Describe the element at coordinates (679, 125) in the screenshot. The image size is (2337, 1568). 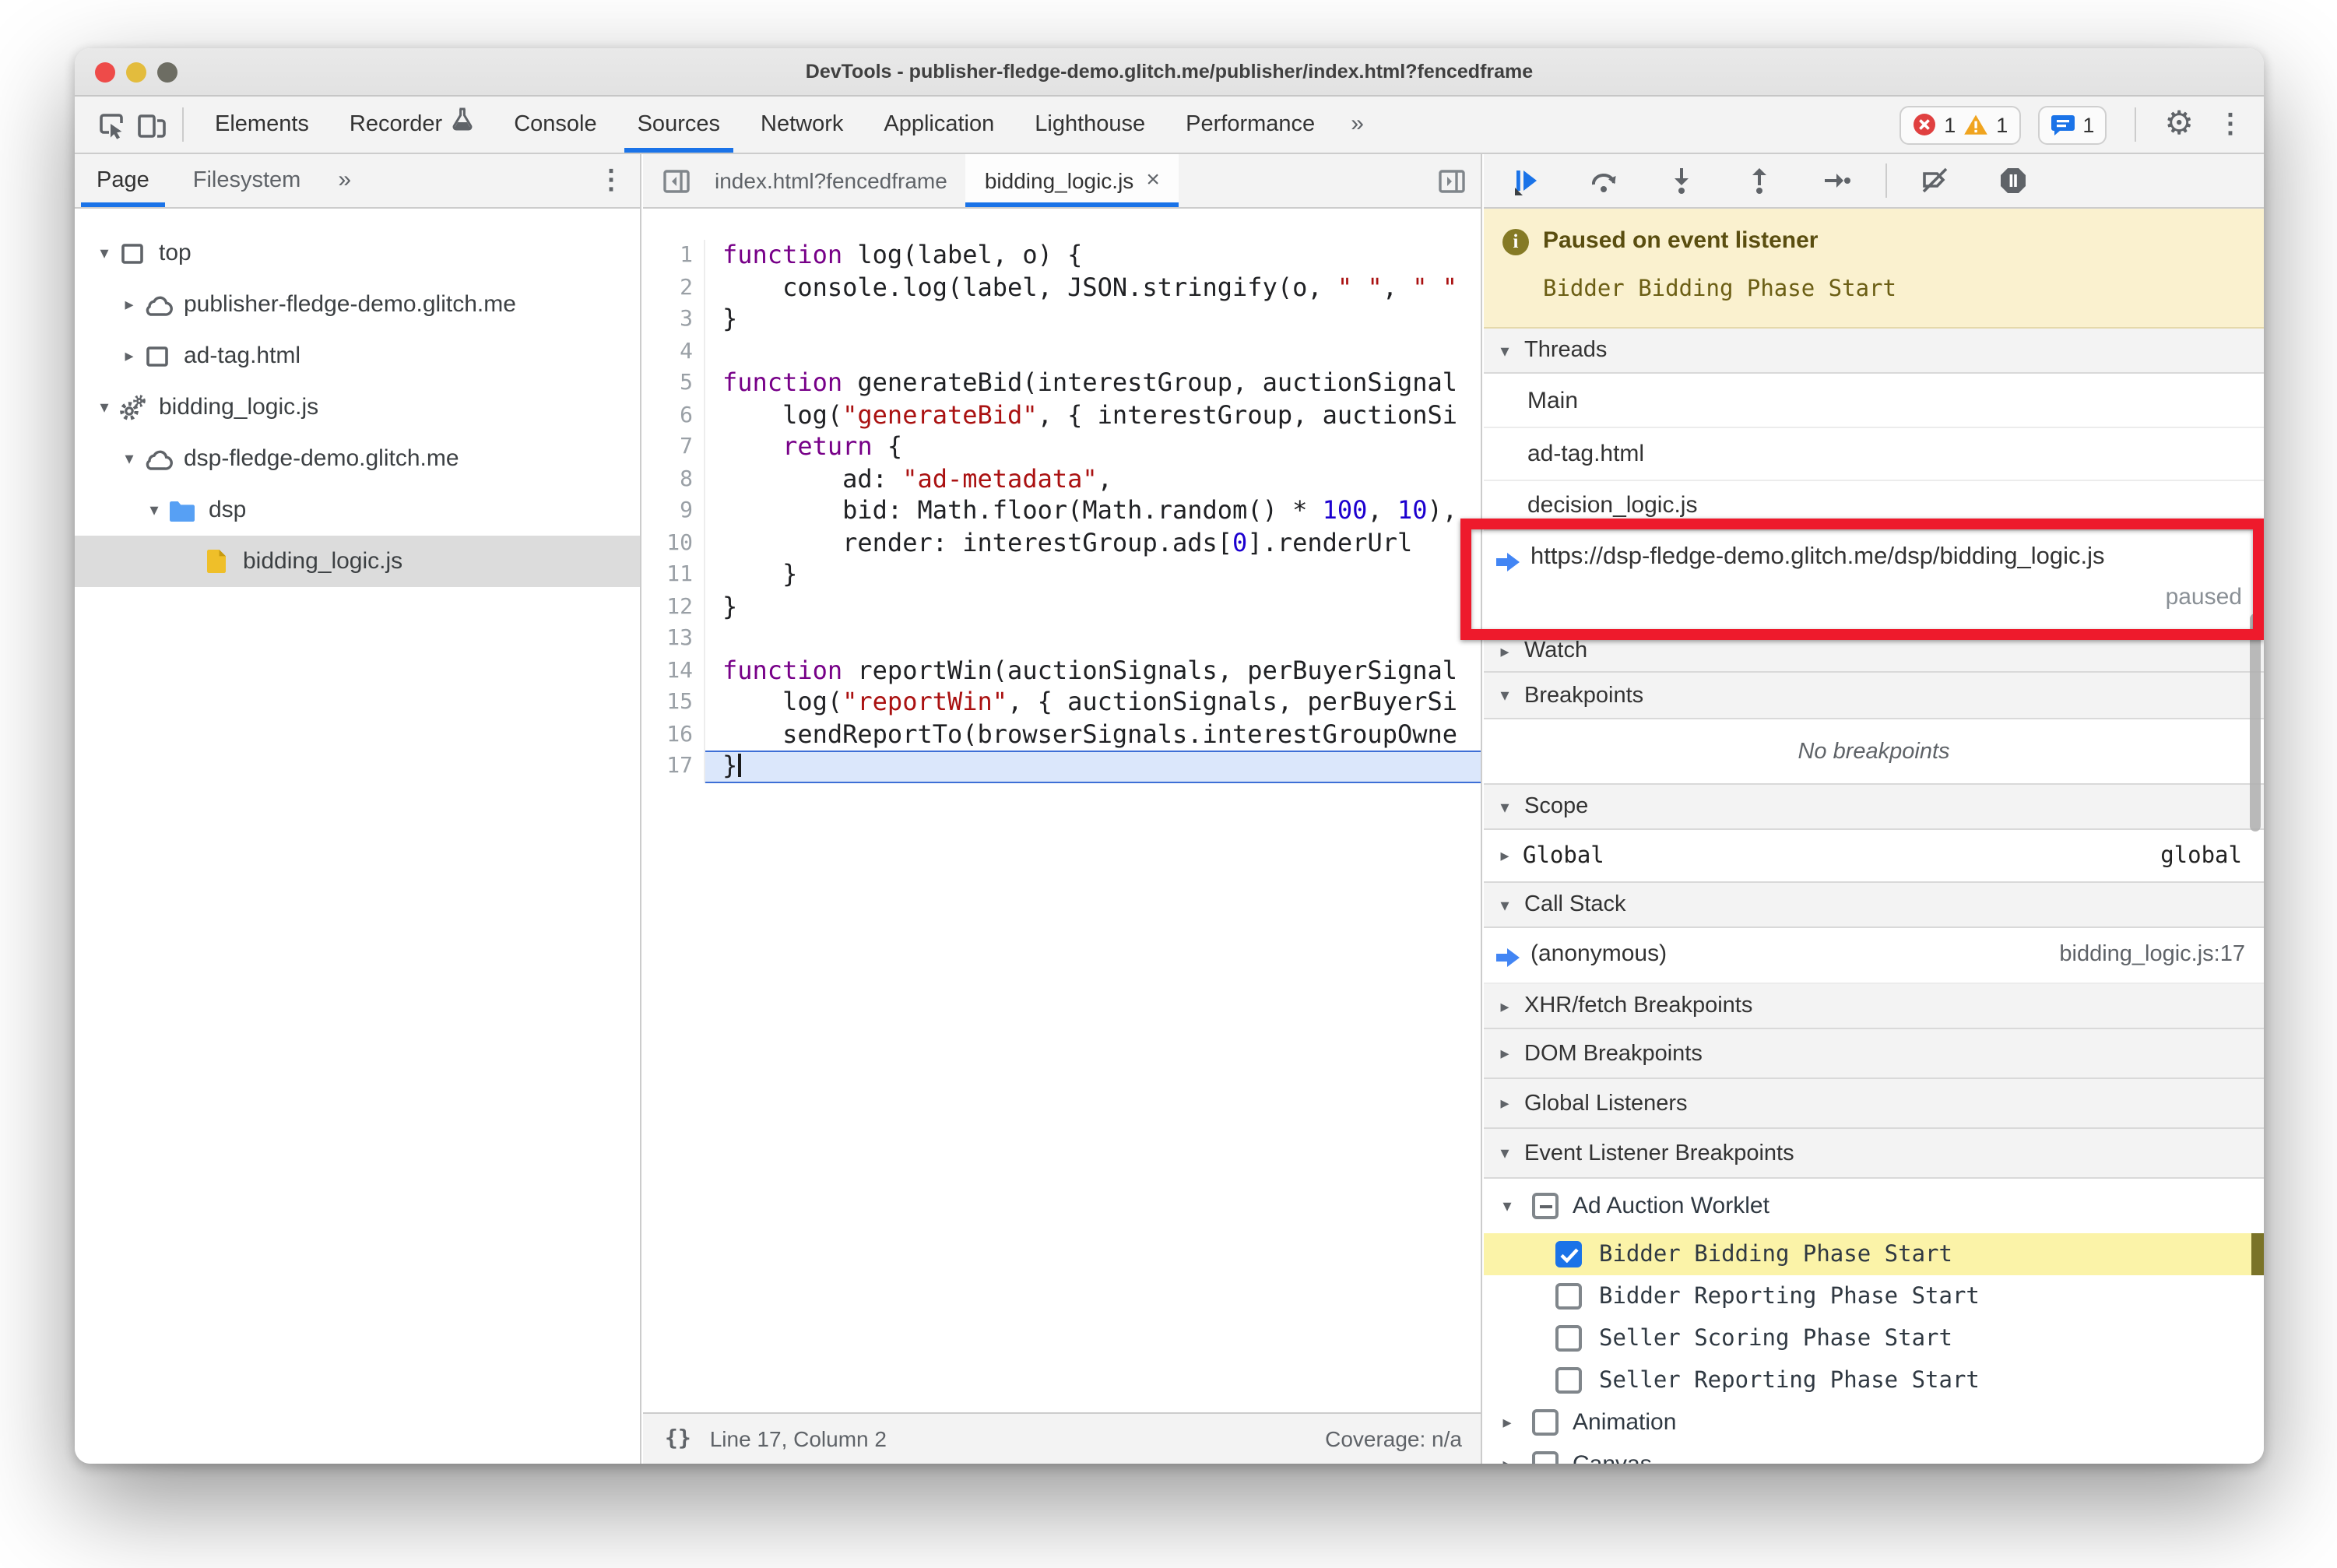
I see `tab-sources: Sources` at that location.